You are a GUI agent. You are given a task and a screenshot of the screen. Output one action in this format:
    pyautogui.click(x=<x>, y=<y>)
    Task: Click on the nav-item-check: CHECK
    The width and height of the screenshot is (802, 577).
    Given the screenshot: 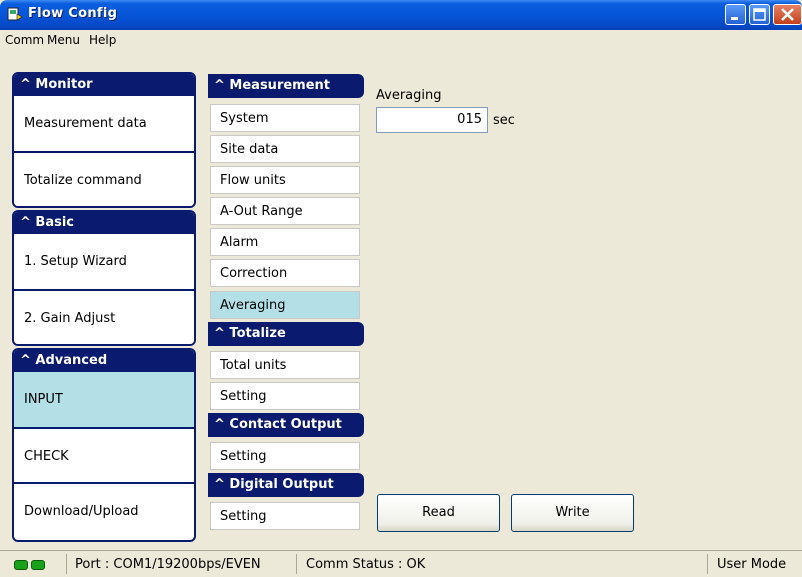 What is the action you would take?
    pyautogui.click(x=104, y=454)
    